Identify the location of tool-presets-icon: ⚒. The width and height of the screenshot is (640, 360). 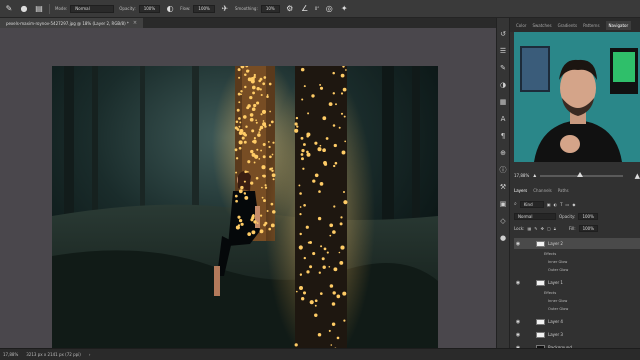
(503, 187).